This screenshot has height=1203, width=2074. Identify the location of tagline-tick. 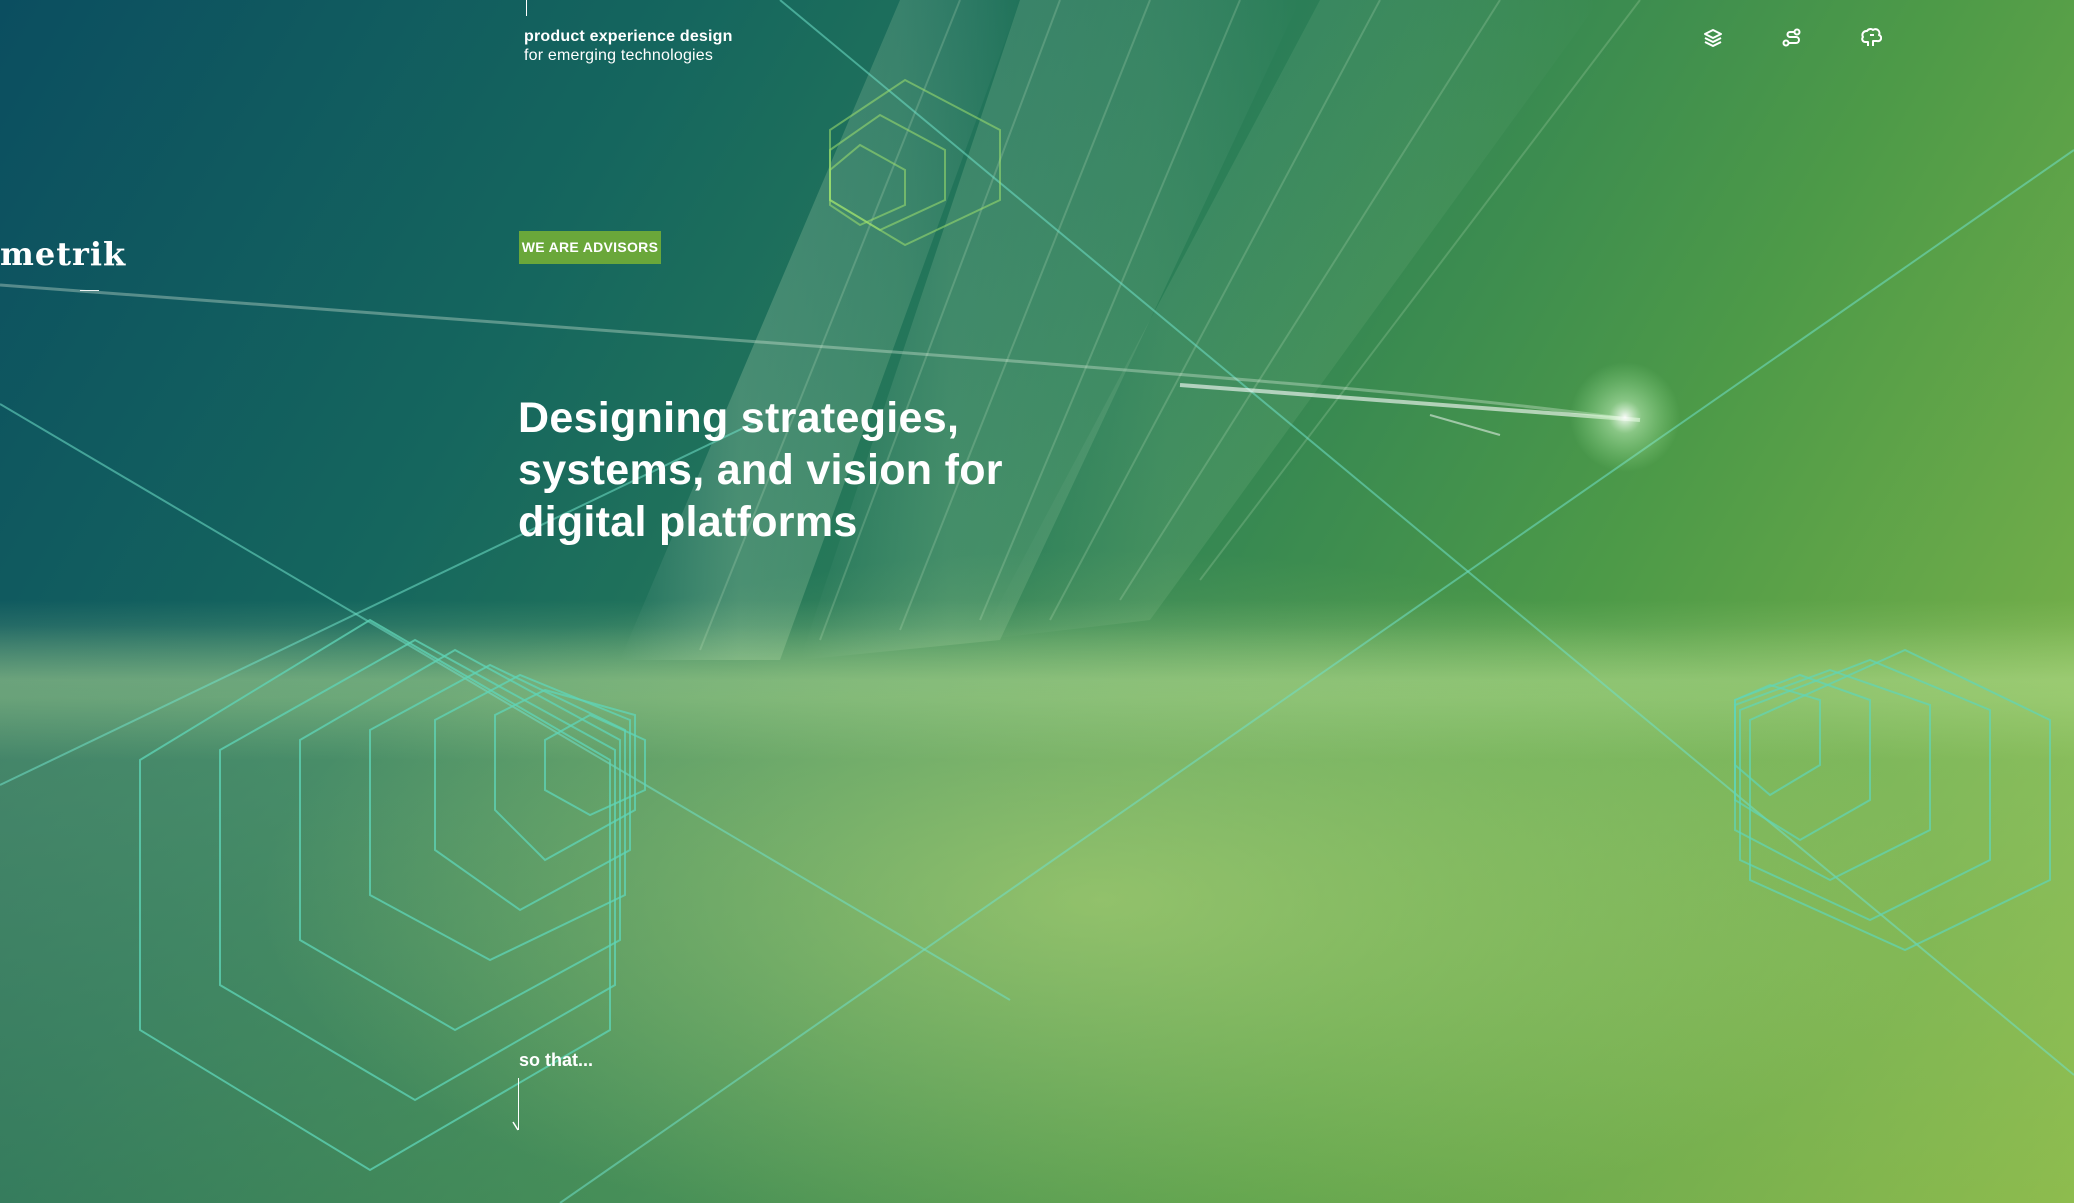
(526, 8).